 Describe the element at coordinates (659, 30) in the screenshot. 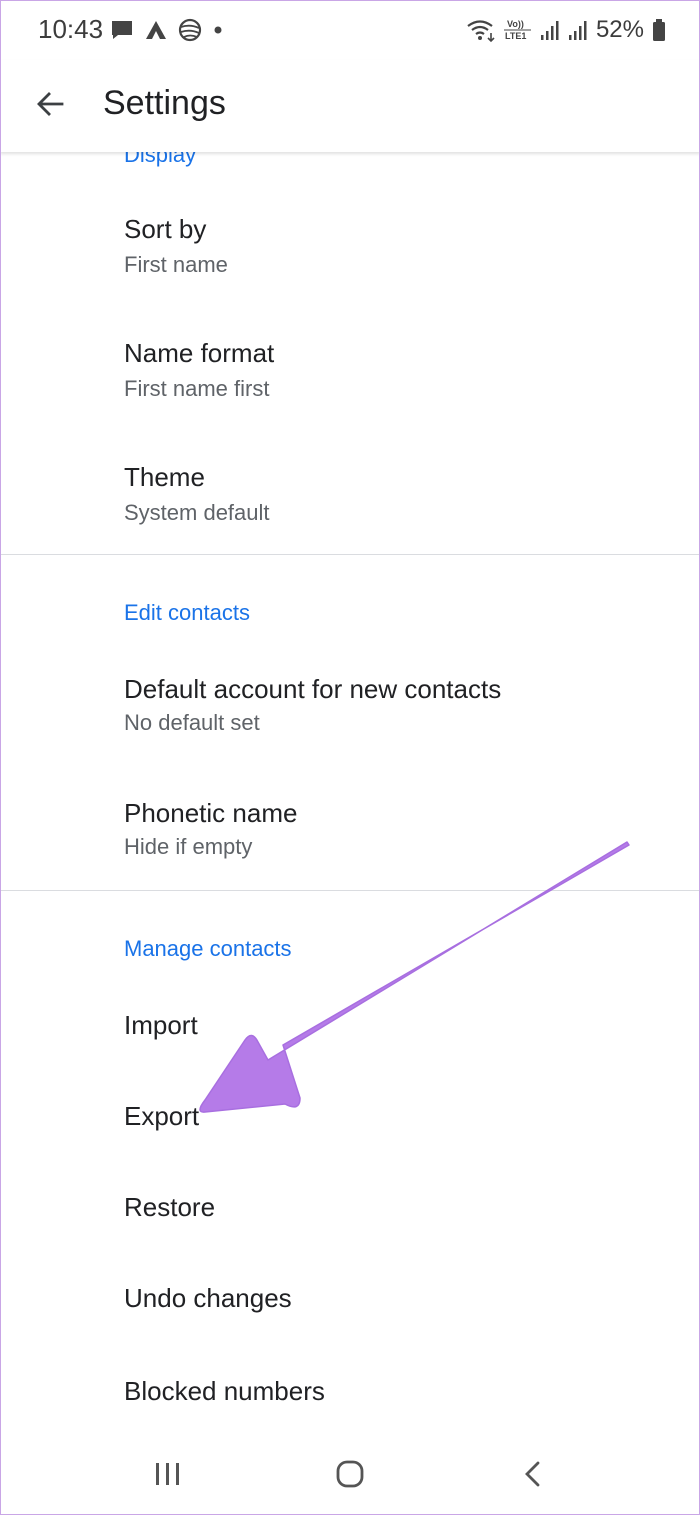

I see `battery-icon` at that location.